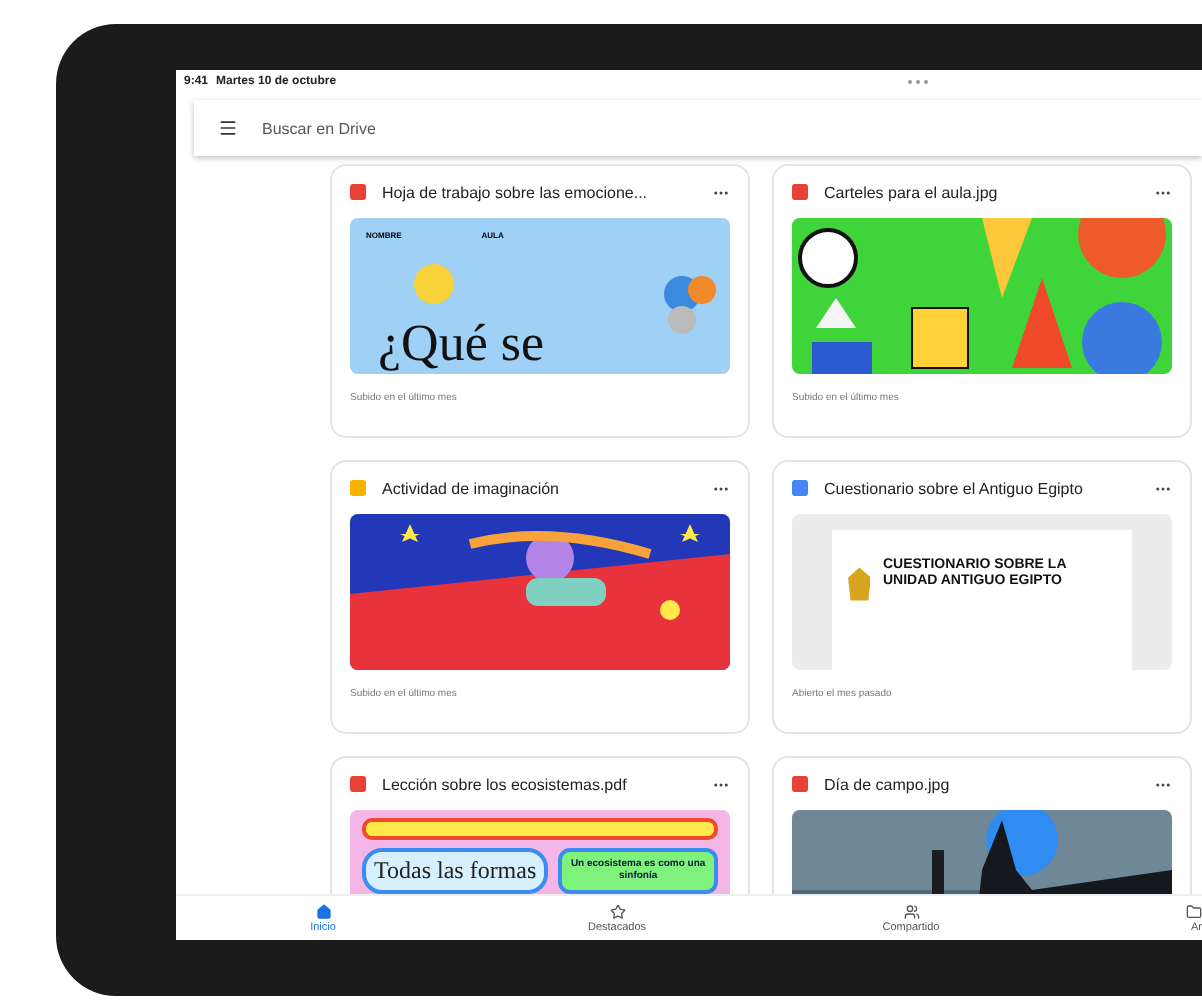 The image size is (1202, 1000). Describe the element at coordinates (505, 784) in the screenshot. I see `file-name: Lección sobre los ecosistemas.pdf` at that location.